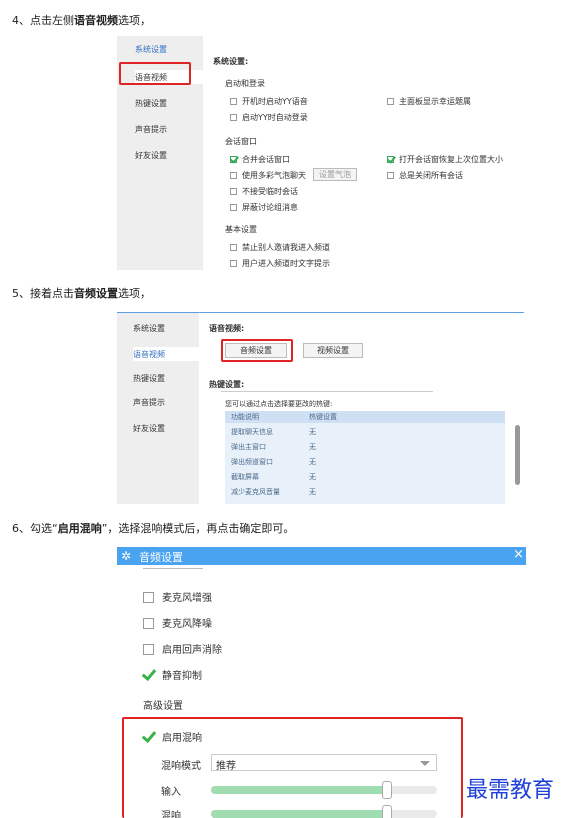 The height and width of the screenshot is (818, 588). Describe the element at coordinates (268, 175) in the screenshot. I see `checkbox-bubble-chat: 使用多彩气泡聊天` at that location.